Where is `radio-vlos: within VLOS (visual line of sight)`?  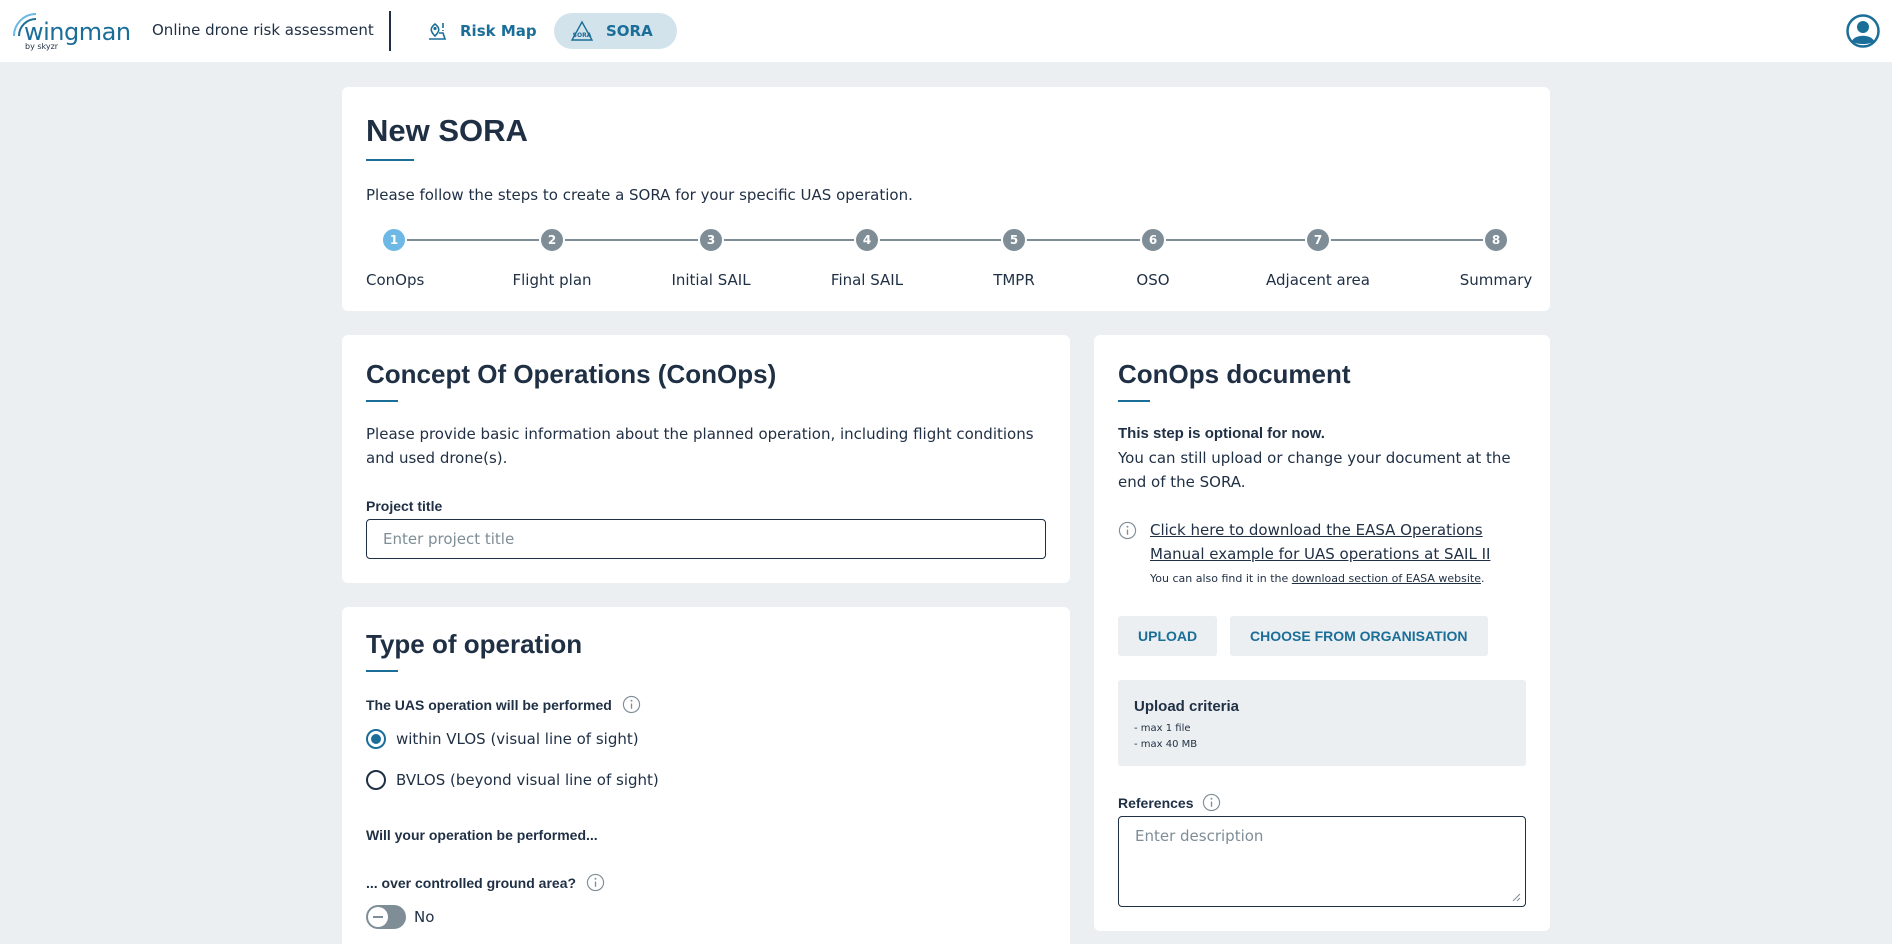
radio-vlos: within VLOS (visual line of sight) is located at coordinates (502, 739).